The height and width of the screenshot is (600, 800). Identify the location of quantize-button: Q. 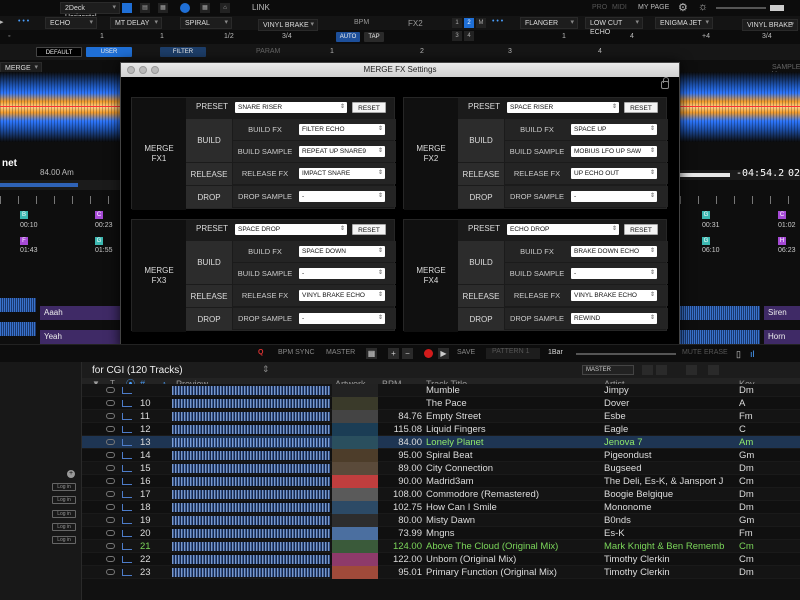
(260, 352).